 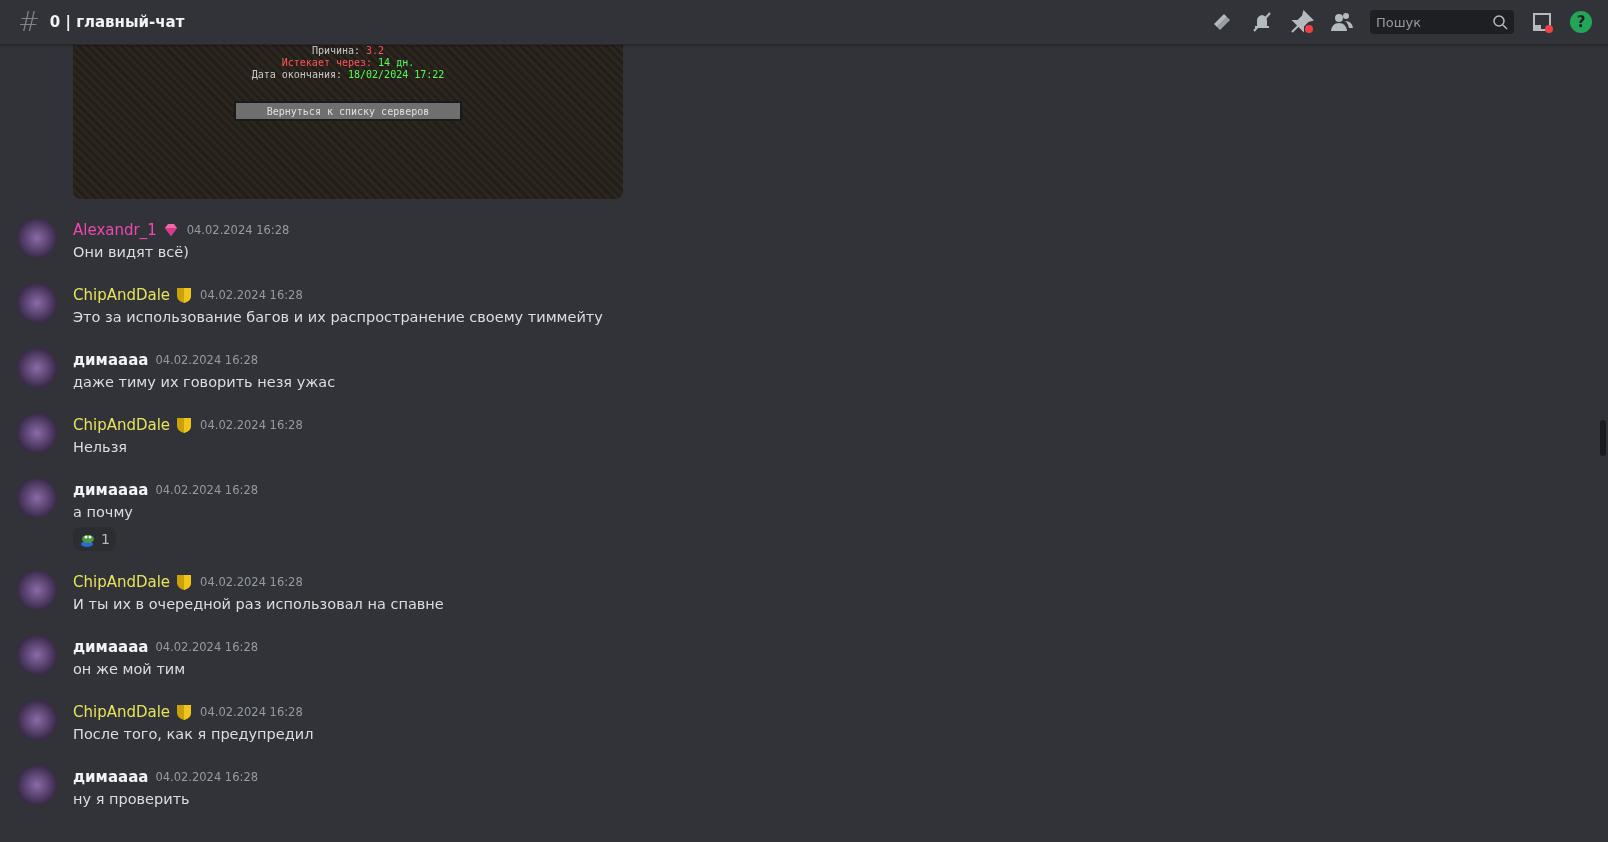 I want to click on game-screenshot: Причина: 3.2 Истекает через: 14 дн. Дата окончания: 18/02/2024 17:22 Вернуться к списку серверов, so click(x=348, y=122).